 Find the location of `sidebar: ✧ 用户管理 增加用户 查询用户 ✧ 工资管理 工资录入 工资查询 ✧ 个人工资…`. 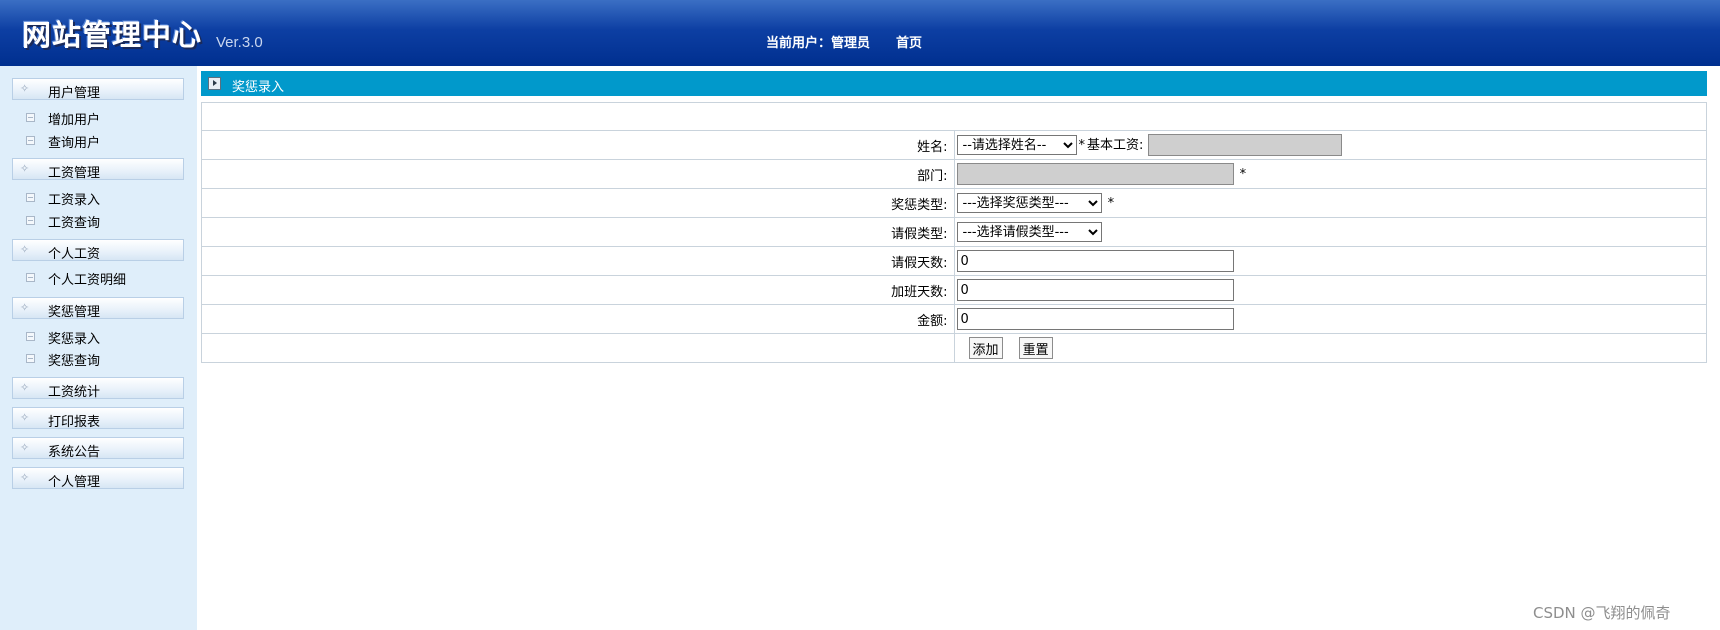

sidebar: ✧ 用户管理 增加用户 查询用户 ✧ 工资管理 工资录入 工资查询 ✧ 个人工资… is located at coordinates (98, 348).